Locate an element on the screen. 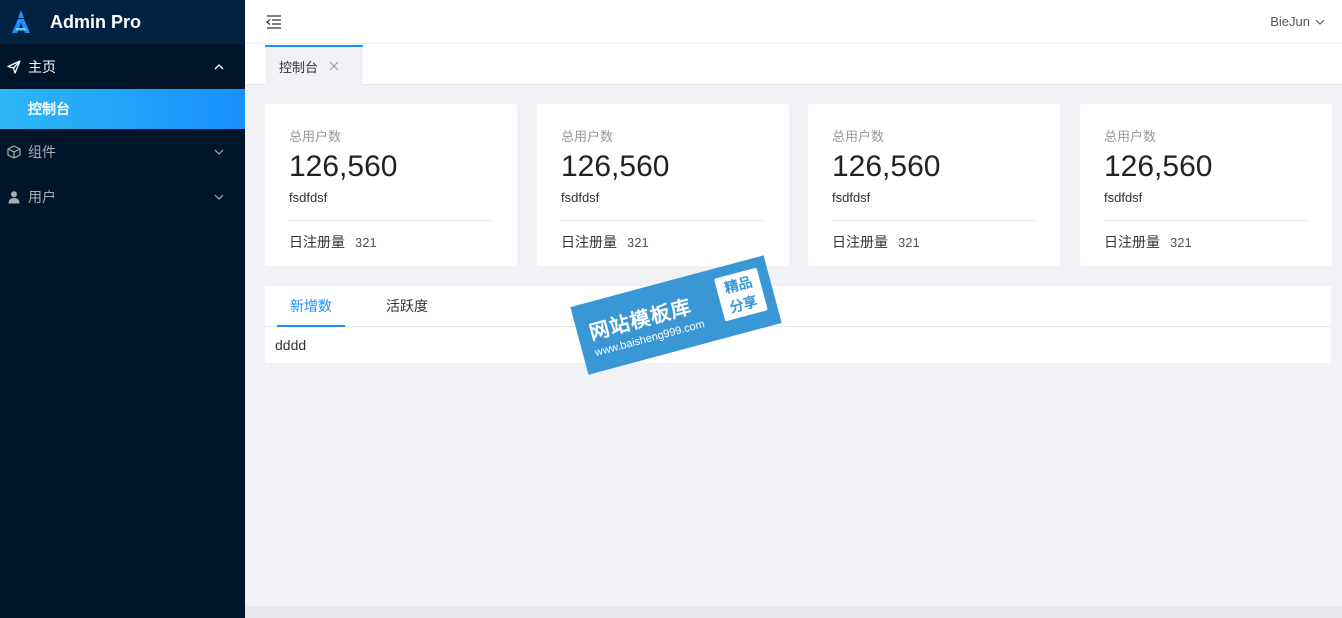 The height and width of the screenshot is (618, 1342). logo-row: Admin Pro is located at coordinates (122, 22).